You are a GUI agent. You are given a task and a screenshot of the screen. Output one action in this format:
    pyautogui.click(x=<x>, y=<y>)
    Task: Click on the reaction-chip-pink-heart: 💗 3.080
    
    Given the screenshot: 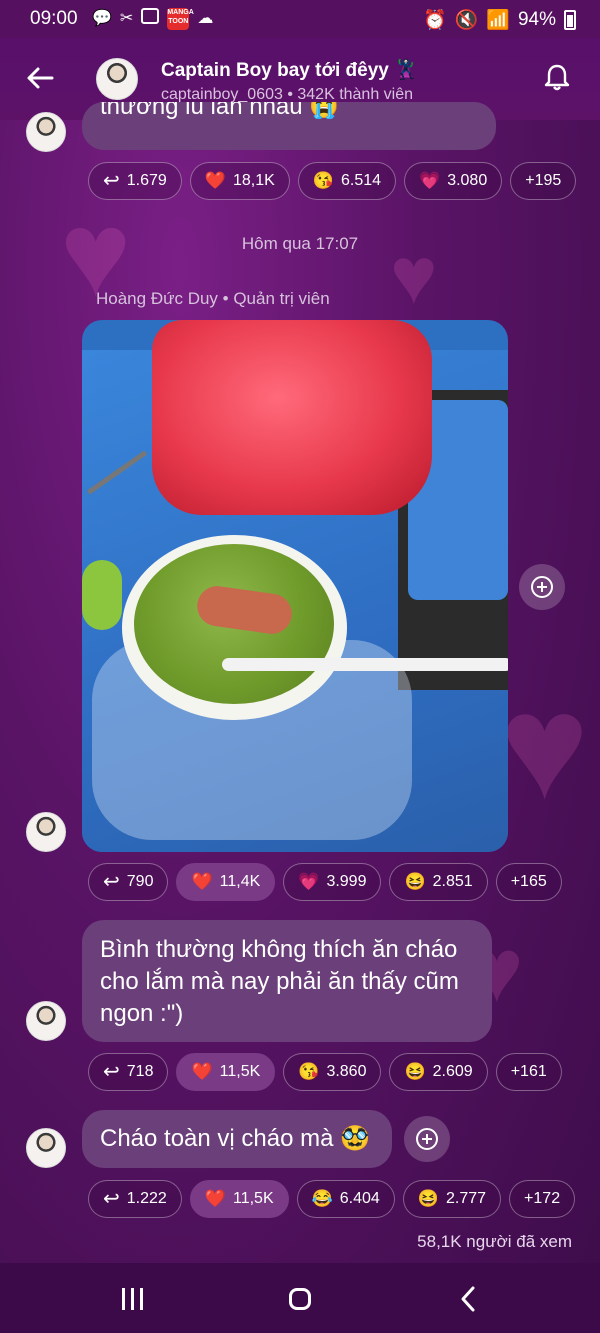 What is the action you would take?
    pyautogui.click(x=453, y=181)
    